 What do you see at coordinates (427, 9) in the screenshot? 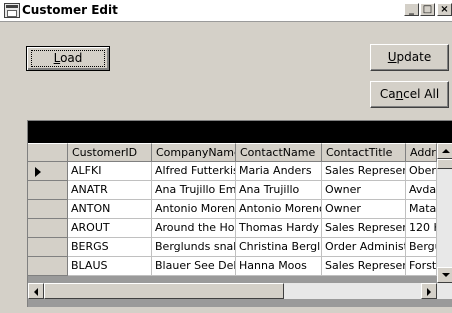
I see `maximize-button: □` at bounding box center [427, 9].